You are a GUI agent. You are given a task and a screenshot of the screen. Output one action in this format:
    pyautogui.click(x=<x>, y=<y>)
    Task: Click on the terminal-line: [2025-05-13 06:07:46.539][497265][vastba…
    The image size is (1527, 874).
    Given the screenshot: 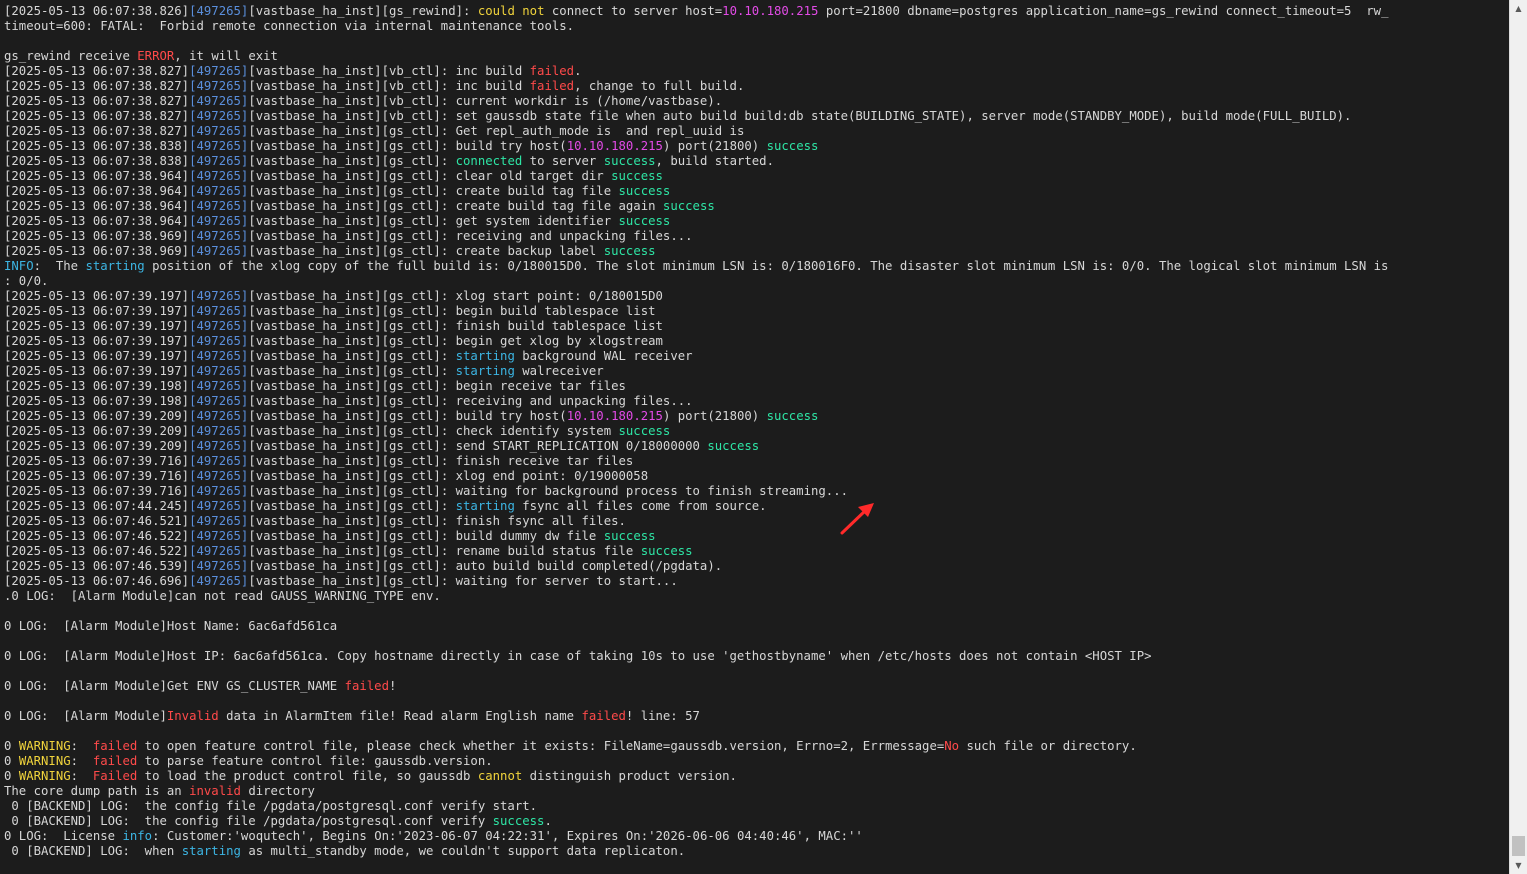 What is the action you would take?
    pyautogui.click(x=754, y=566)
    